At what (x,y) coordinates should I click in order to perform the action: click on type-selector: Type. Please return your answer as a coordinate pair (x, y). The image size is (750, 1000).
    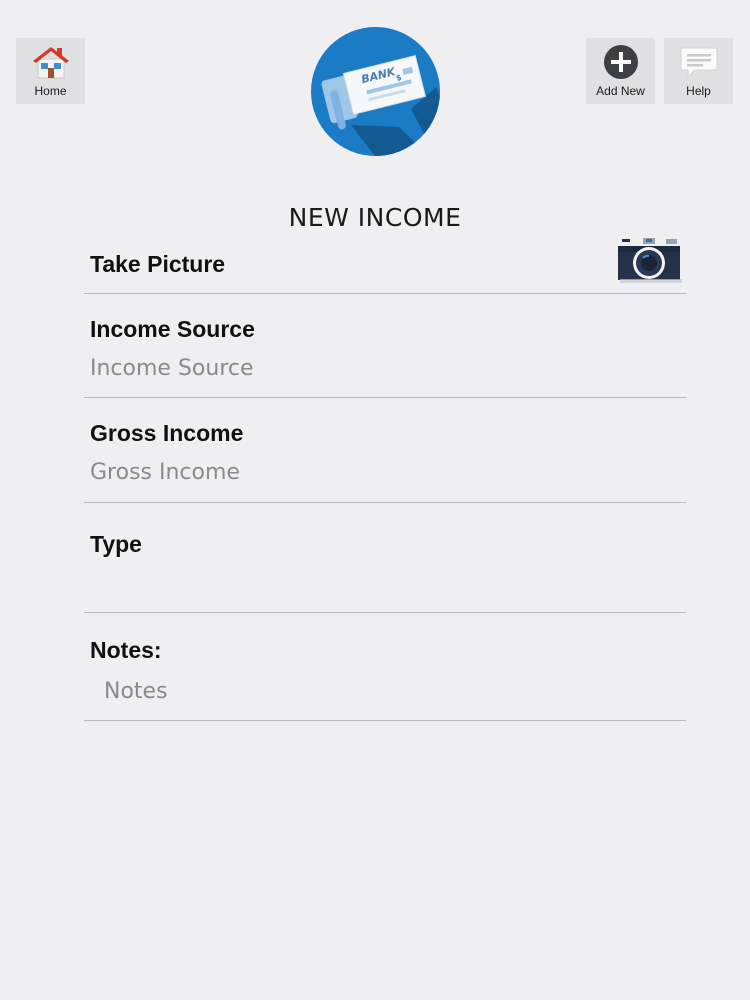
    Looking at the image, I should click on (385, 558).